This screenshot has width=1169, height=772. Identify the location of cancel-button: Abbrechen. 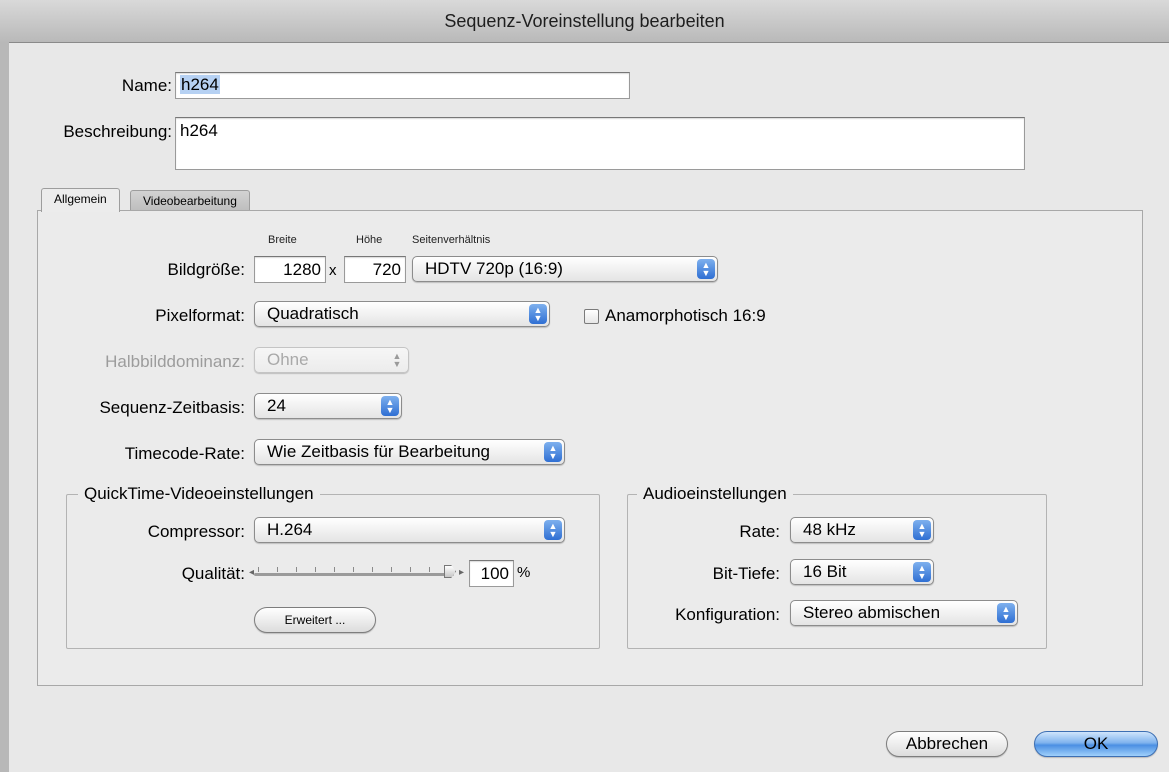
(947, 744).